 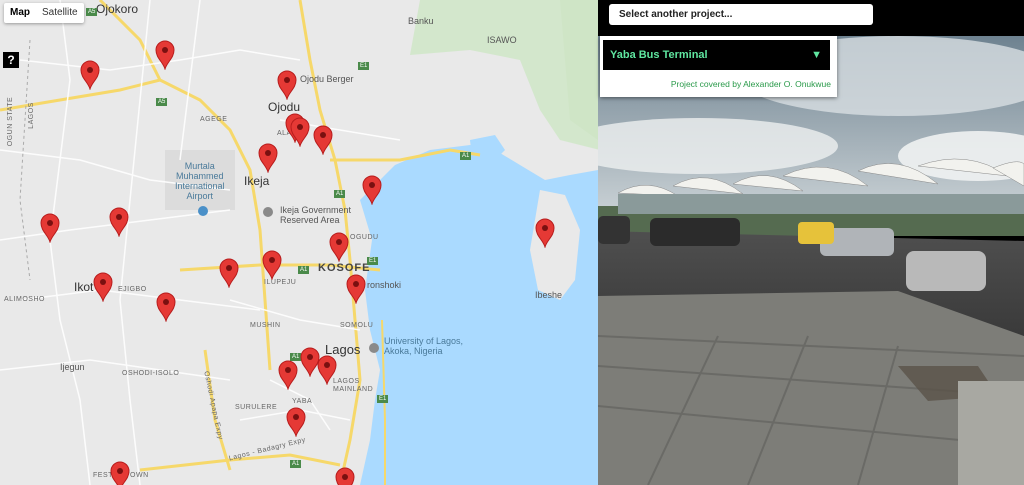 I want to click on satellite-tab: Satellite, so click(x=60, y=13).